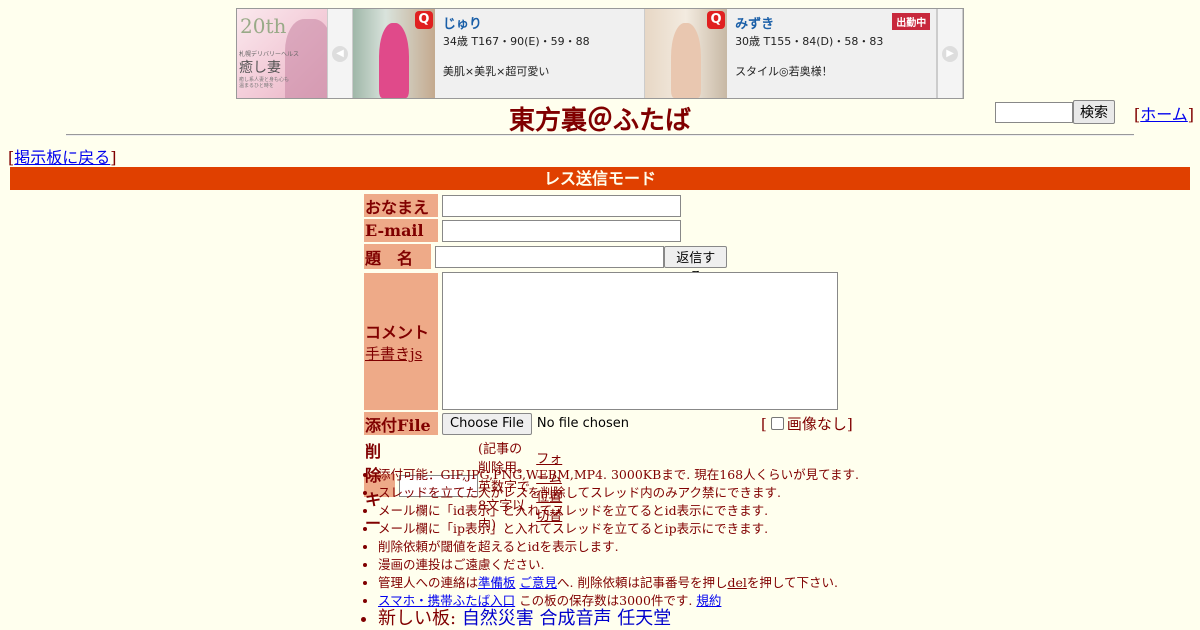 The image size is (1200, 630). Describe the element at coordinates (516, 41) in the screenshot. I see `ad-card-stats: 34歳 T167・90(E)・59・88` at that location.